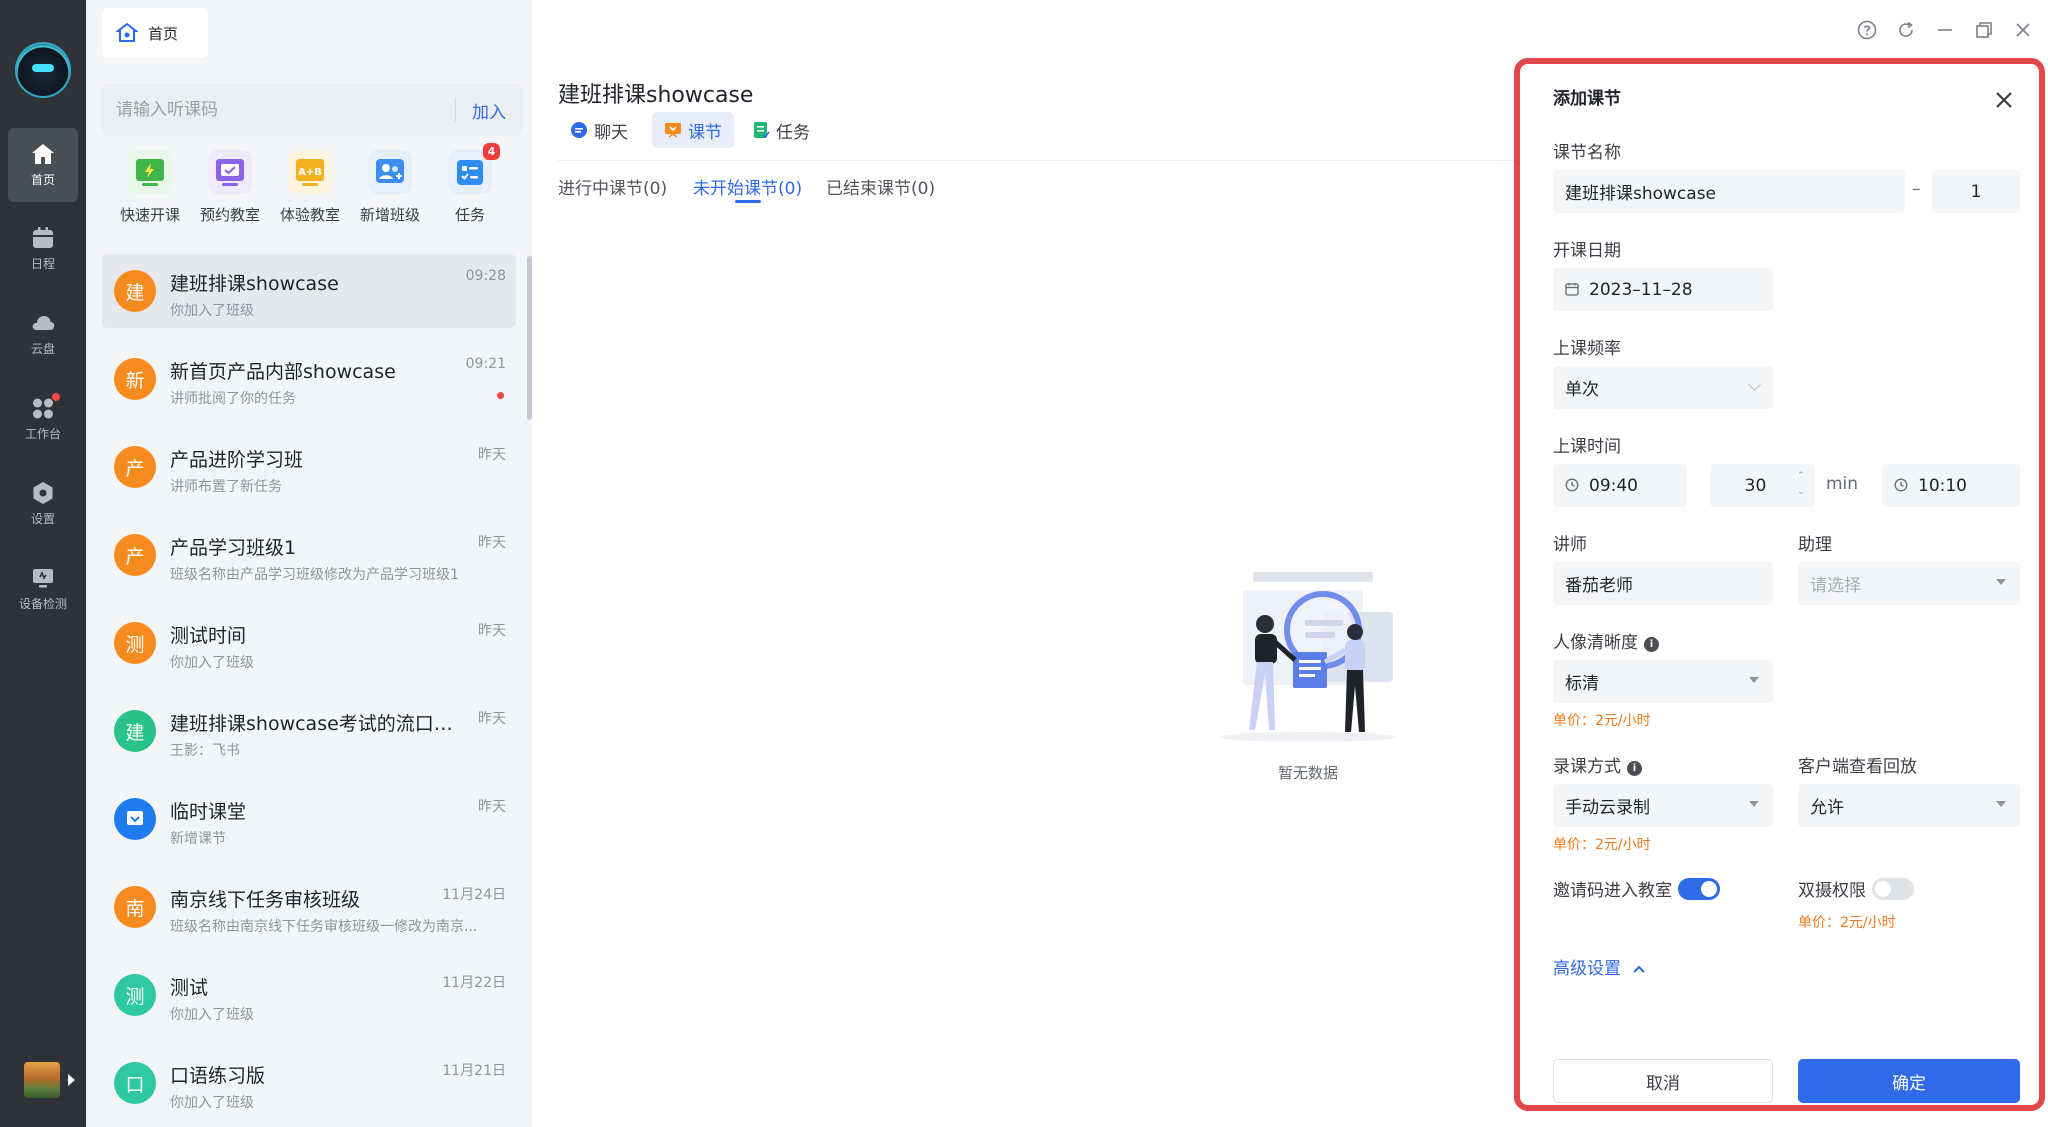  What do you see at coordinates (226, 487) in the screenshot?
I see `class-last-message: 讲师布置了新任务` at bounding box center [226, 487].